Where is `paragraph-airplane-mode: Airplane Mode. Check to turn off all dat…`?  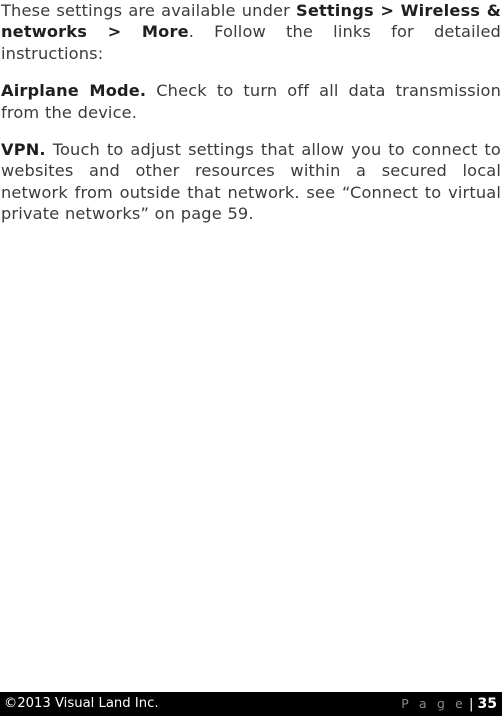 paragraph-airplane-mode: Airplane Mode. Check to turn off all dat… is located at coordinates (251, 101).